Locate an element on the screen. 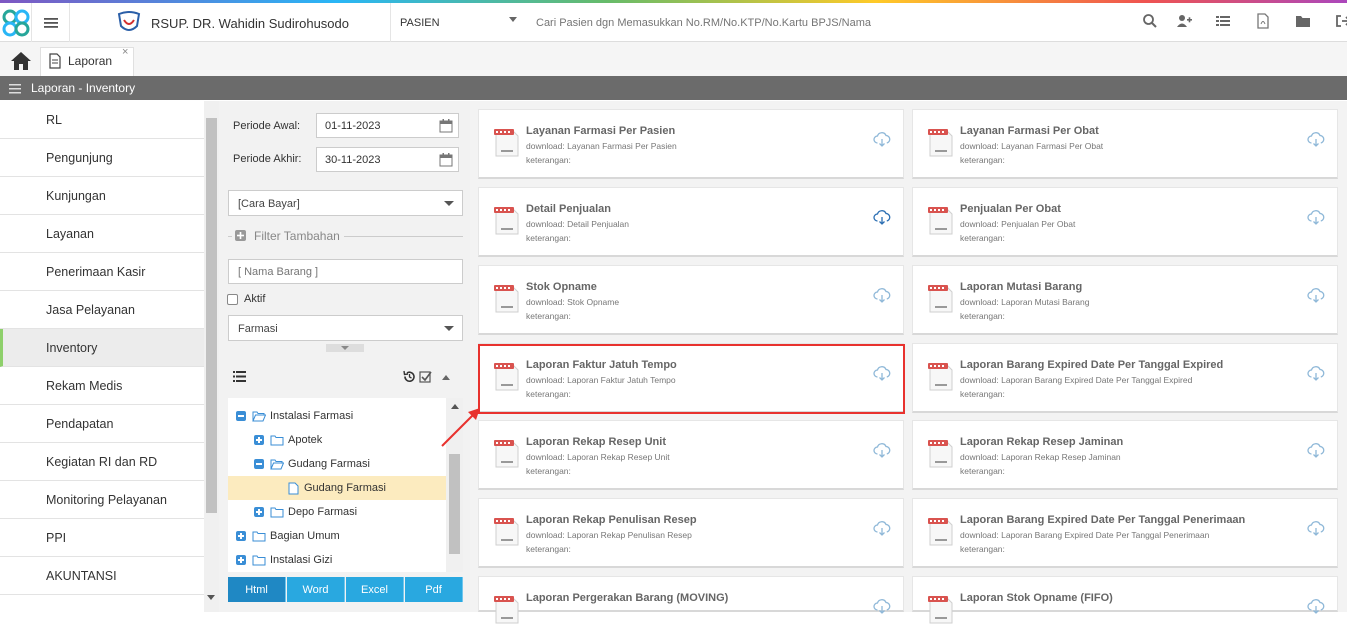 This screenshot has width=1347, height=625. report-card: Laporan Pergerakan Barang (MOVING) is located at coordinates (691, 600).